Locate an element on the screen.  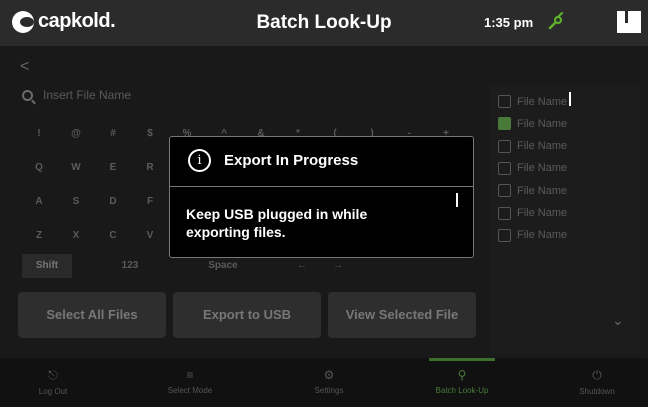
search-icon is located at coordinates (27, 95).